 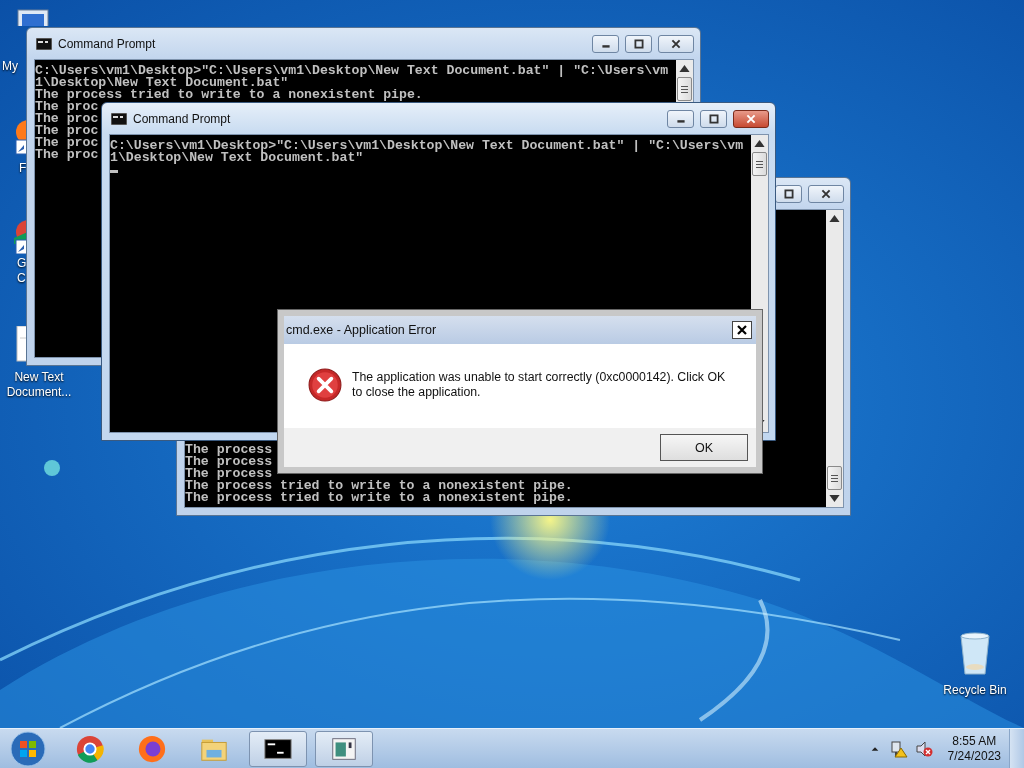 I want to click on error-message: The application was unable to start correctly (0xc0000142). Click OK to close the application., so click(x=539, y=385).